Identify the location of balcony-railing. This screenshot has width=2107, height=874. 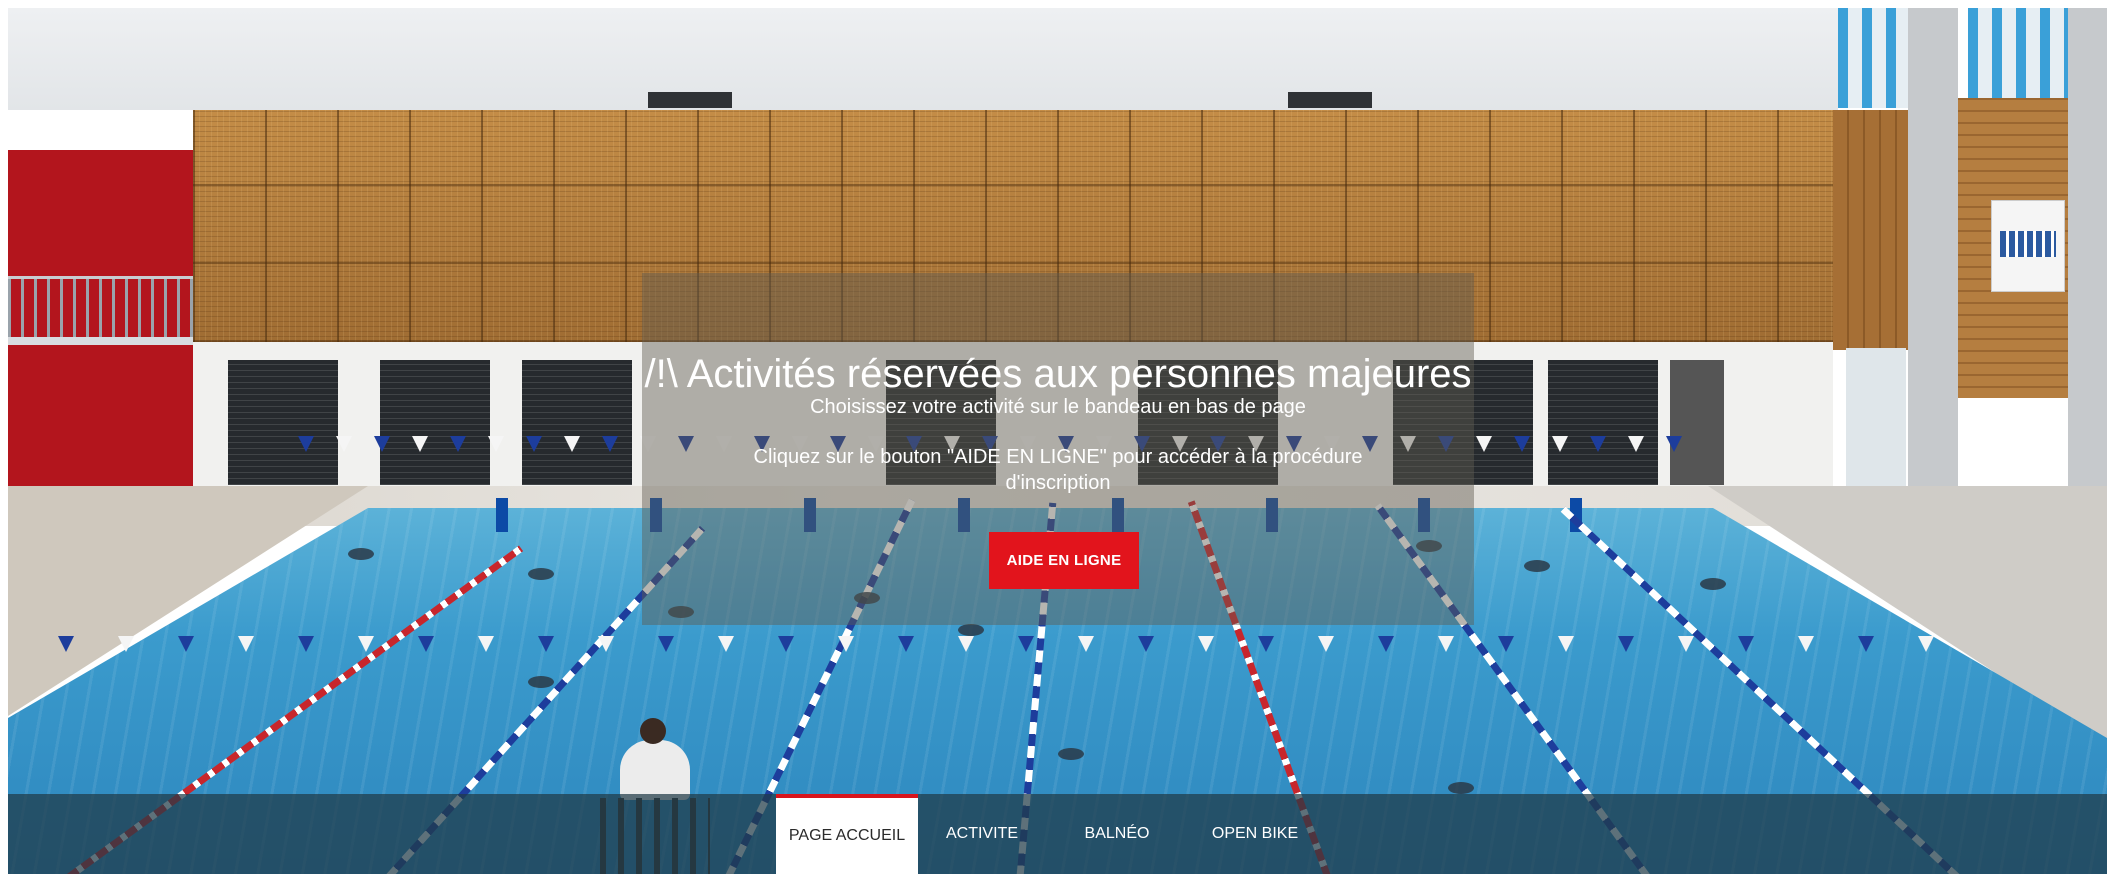
(100, 310).